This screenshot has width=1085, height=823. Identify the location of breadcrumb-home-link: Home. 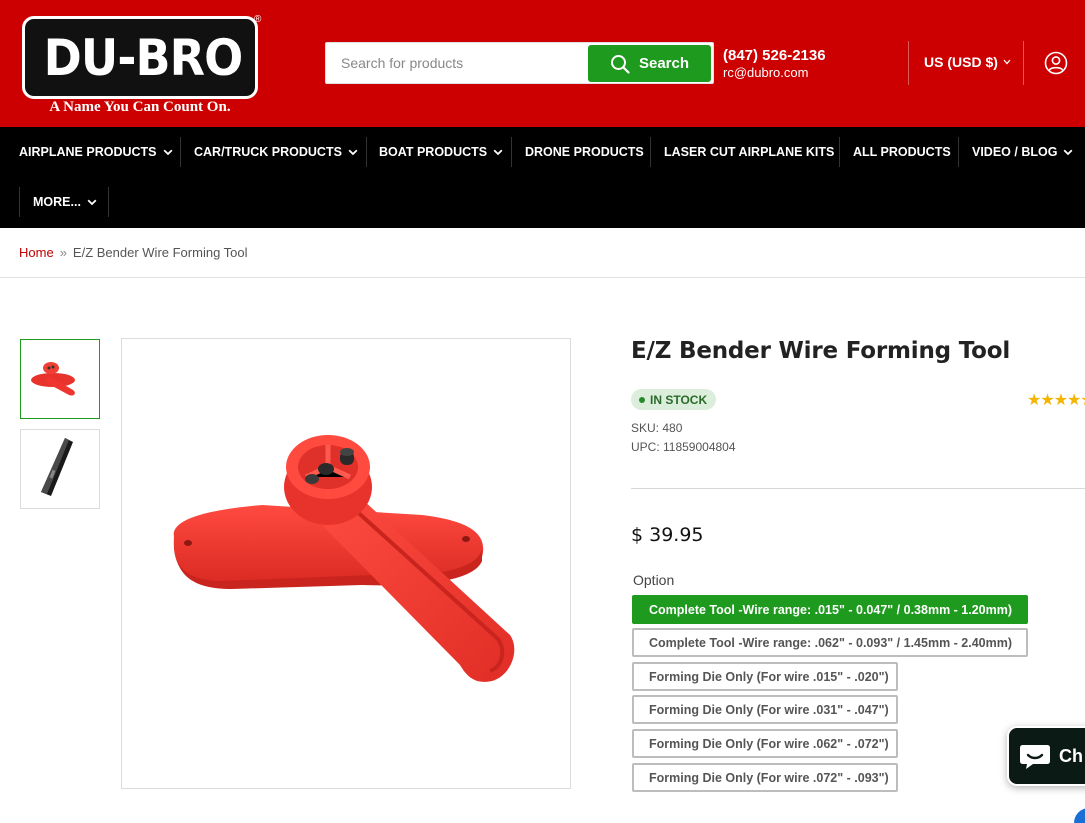
(36, 252).